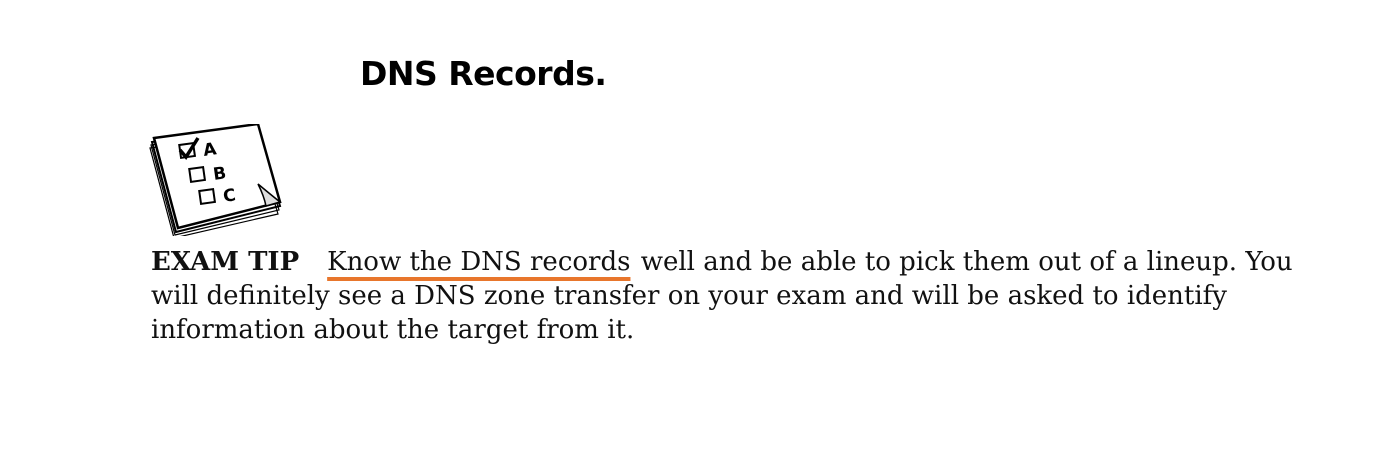 The height and width of the screenshot is (469, 1383). I want to click on exam-checklist-icon: A B C, so click(215, 180).